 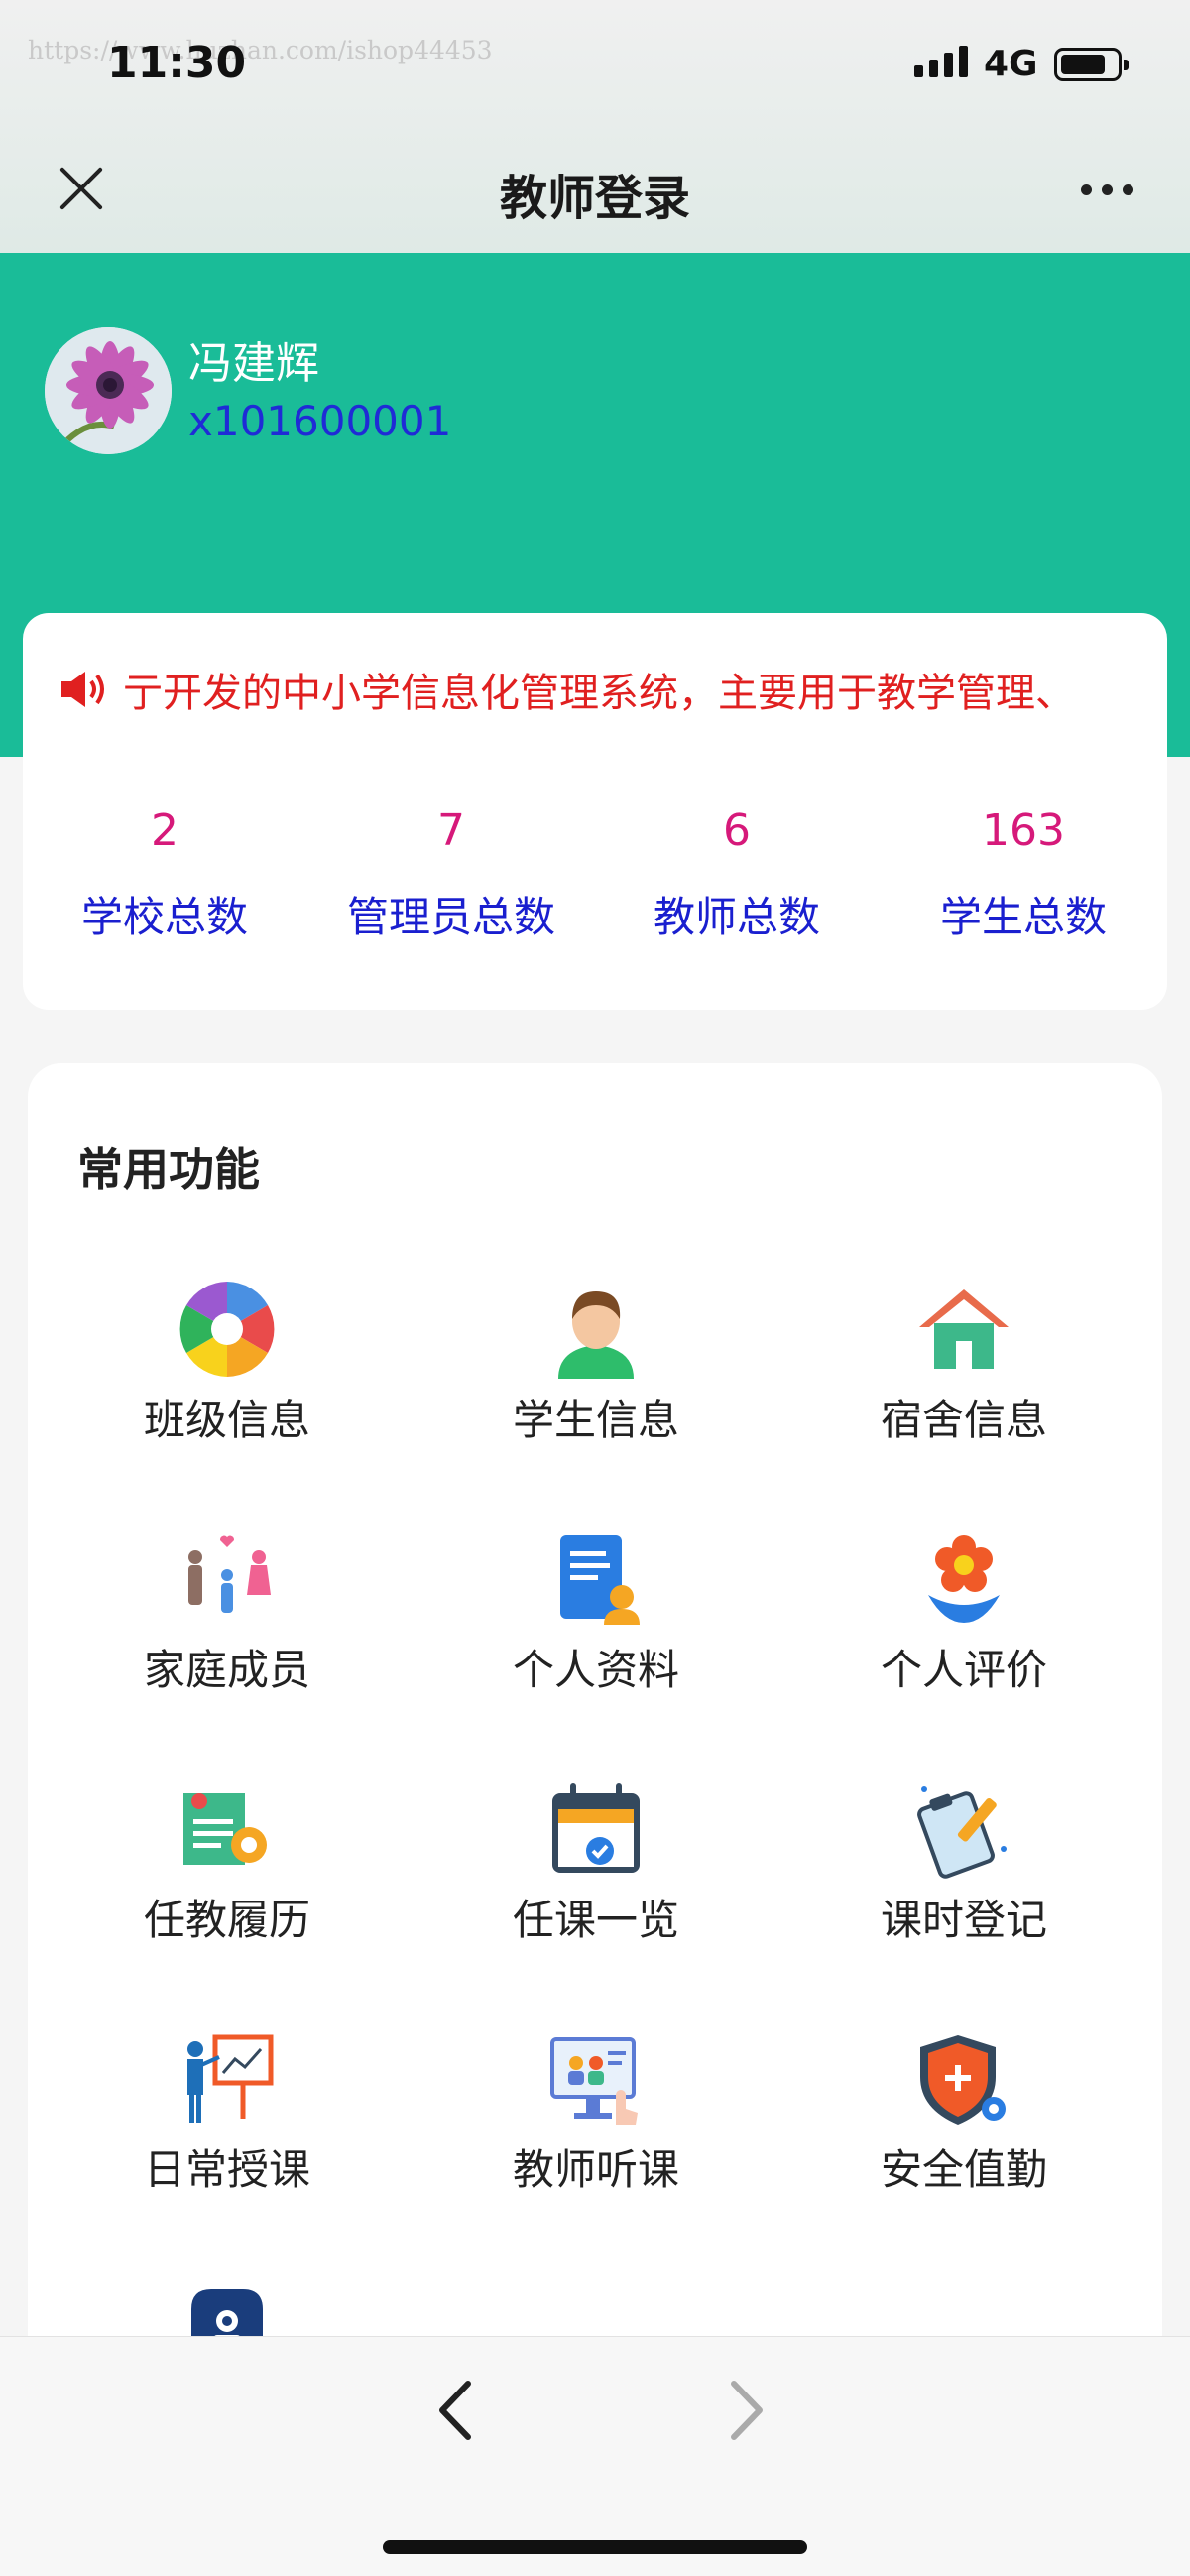 I want to click on network-type: 4G, so click(x=1011, y=64).